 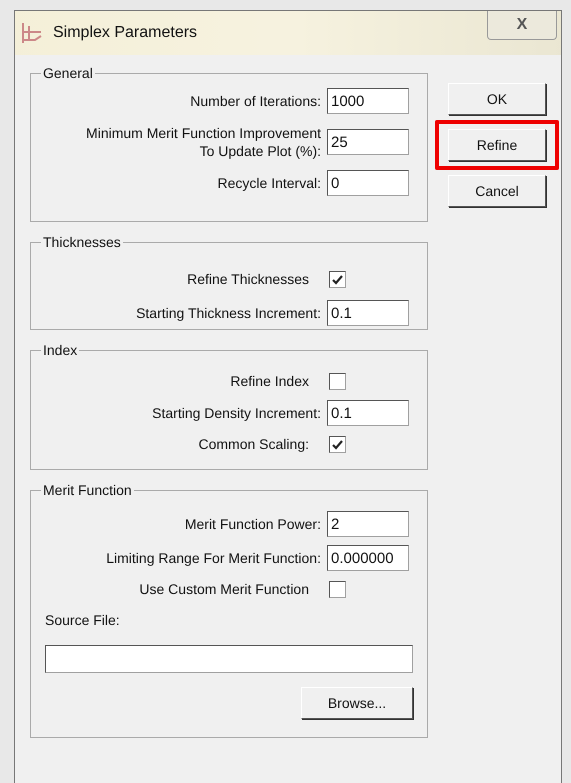 I want to click on input-field, so click(x=229, y=659).